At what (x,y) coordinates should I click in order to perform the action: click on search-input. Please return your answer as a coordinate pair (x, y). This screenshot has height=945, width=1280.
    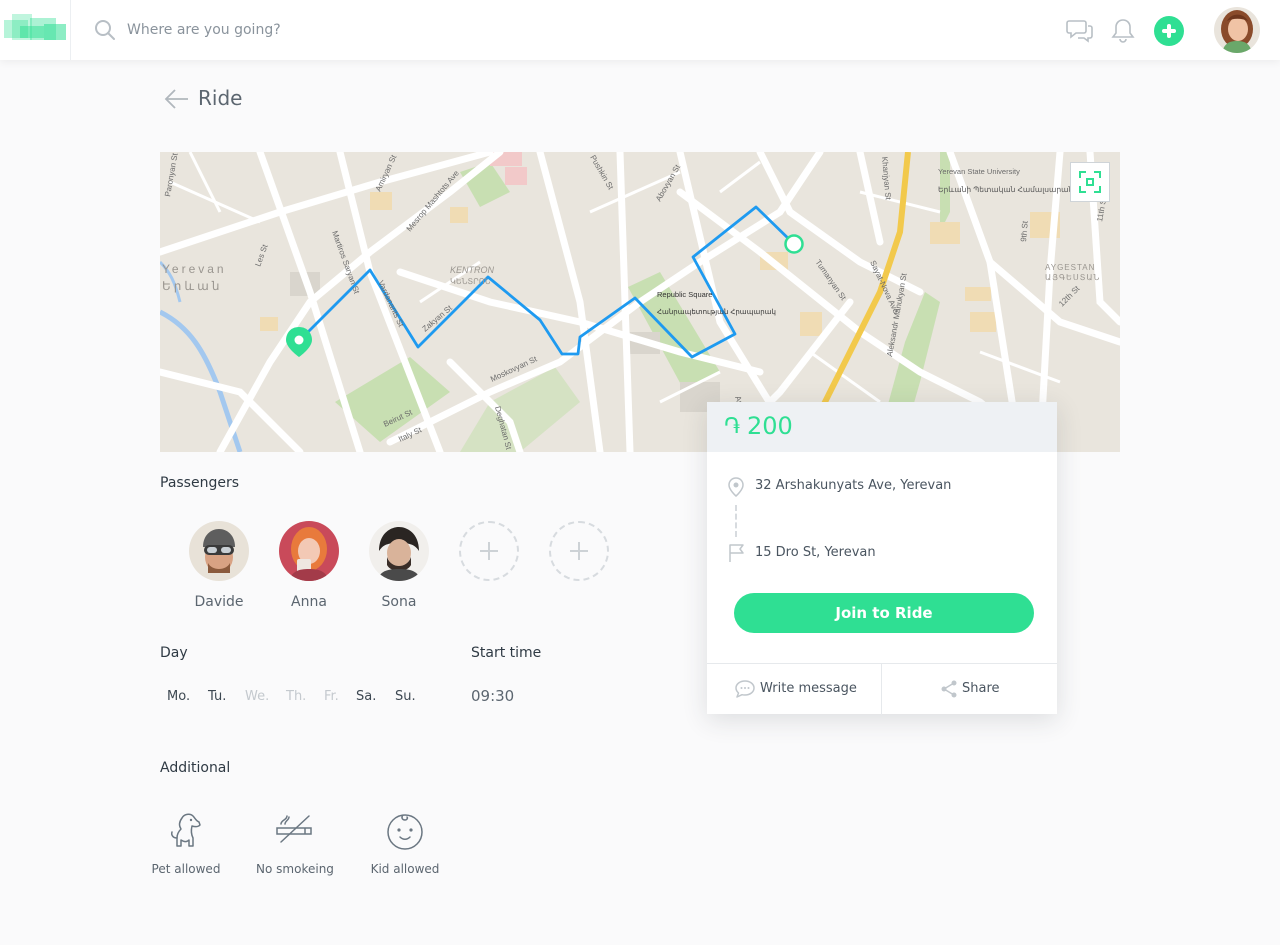
    Looking at the image, I should click on (377, 30).